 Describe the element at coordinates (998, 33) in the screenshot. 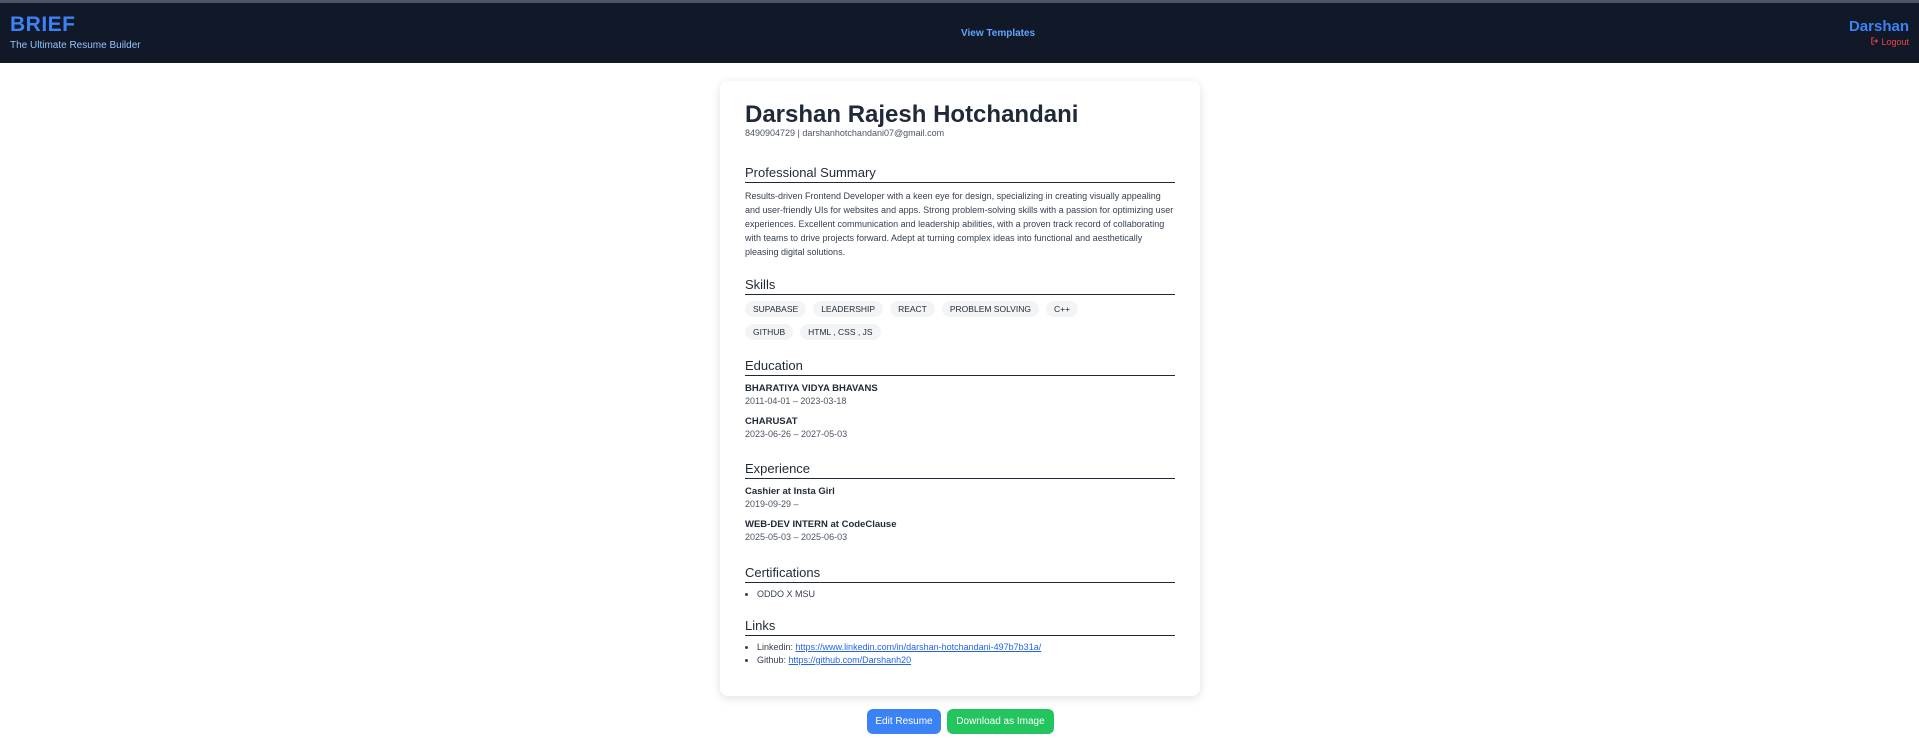

I see `view-templates-link: View Templates` at that location.